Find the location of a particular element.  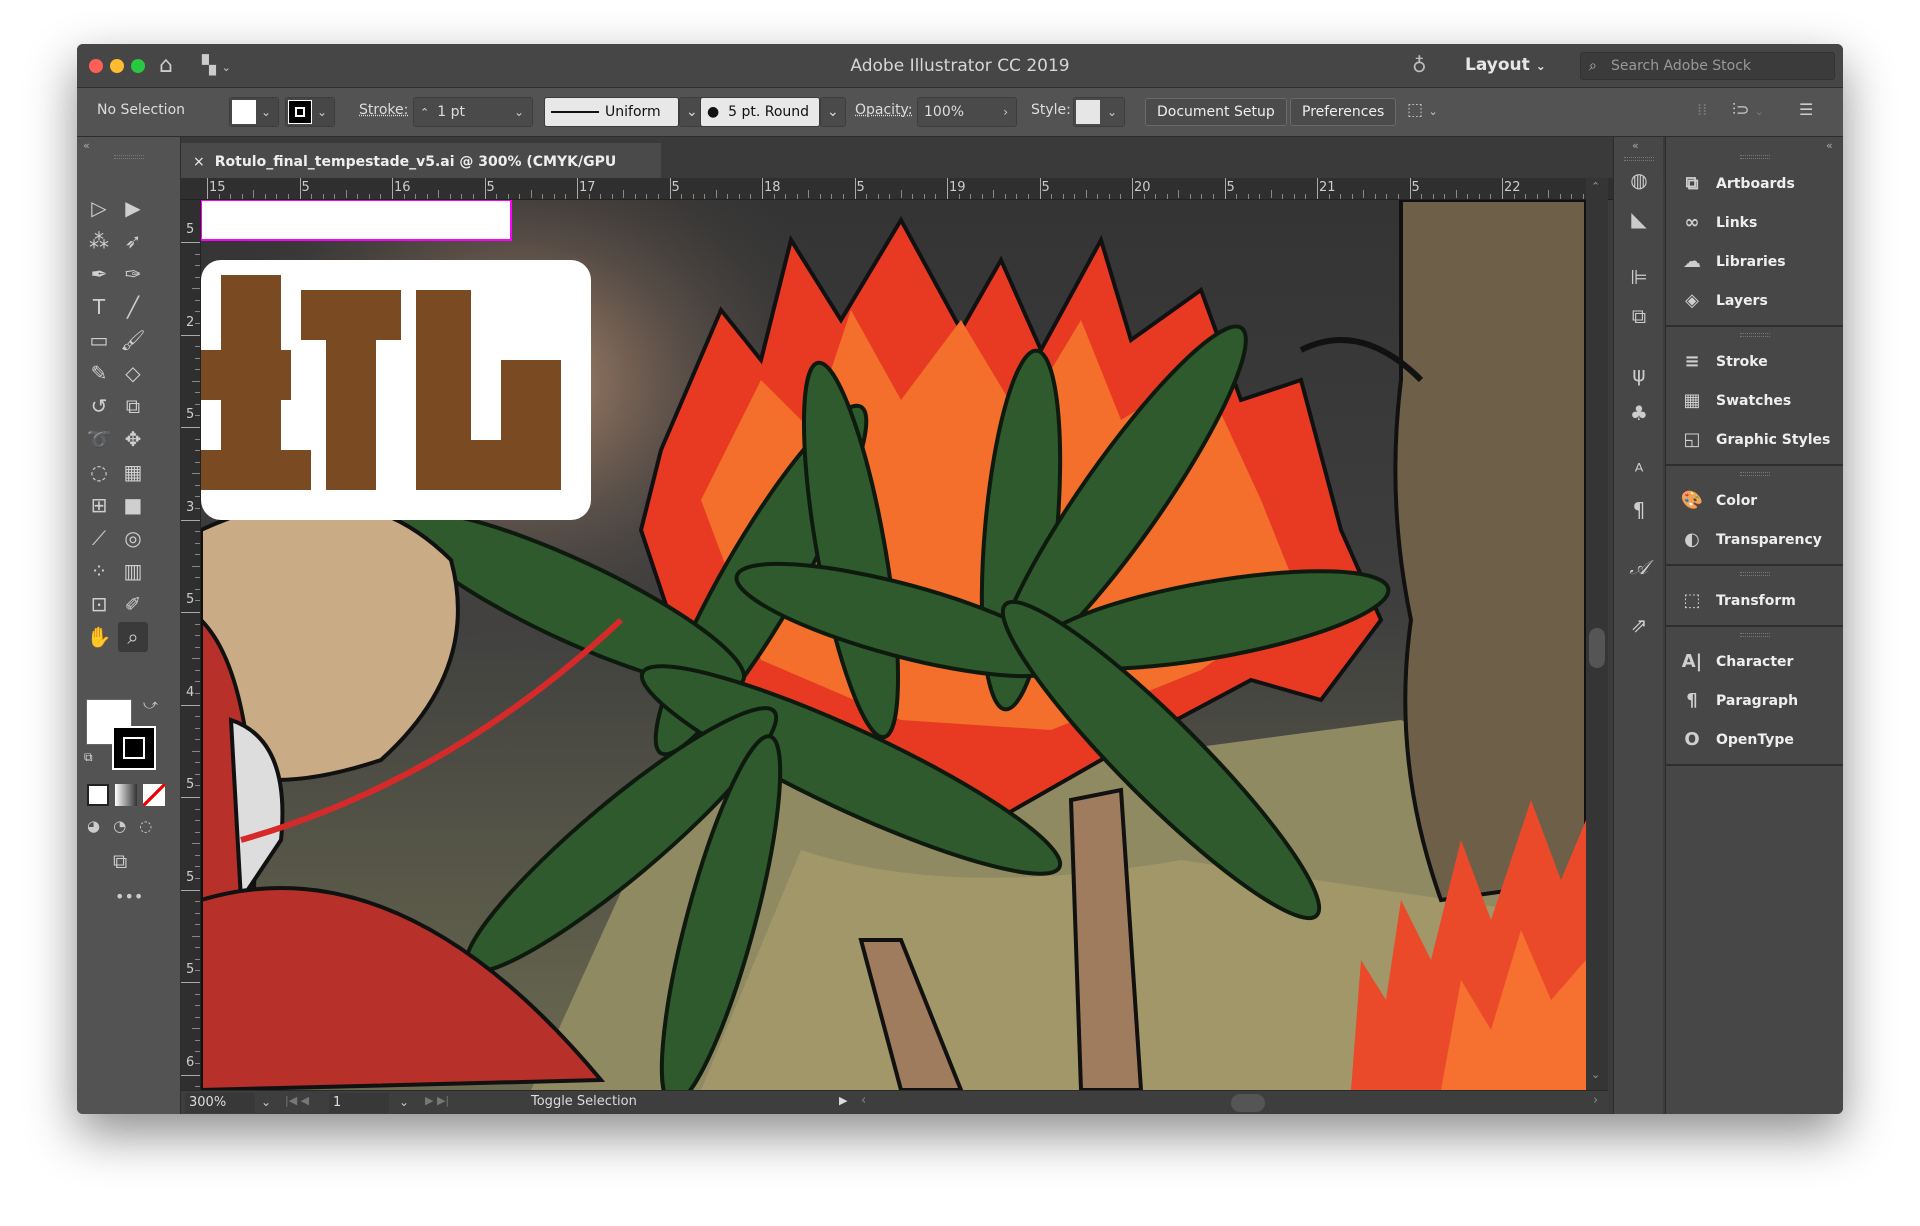

edit-toolbar-icon: ••• is located at coordinates (129, 896).